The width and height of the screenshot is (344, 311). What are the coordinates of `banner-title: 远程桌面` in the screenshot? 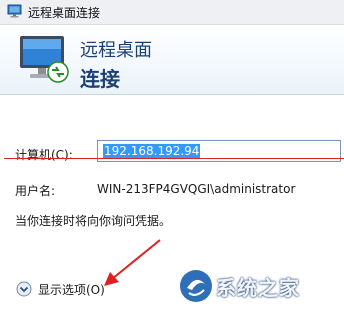 It's located at (116, 50).